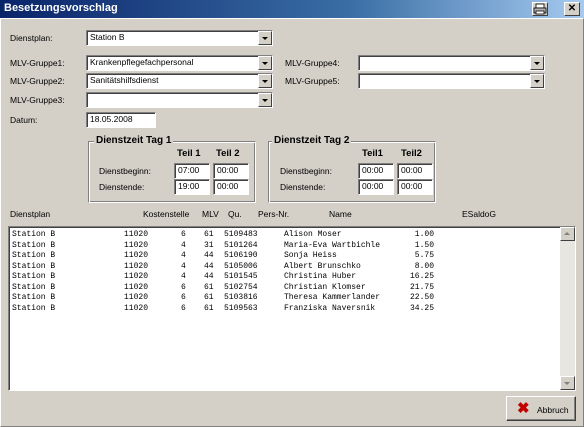  What do you see at coordinates (37, 63) in the screenshot?
I see `mlv1-label: MLV-Gruppe1:` at bounding box center [37, 63].